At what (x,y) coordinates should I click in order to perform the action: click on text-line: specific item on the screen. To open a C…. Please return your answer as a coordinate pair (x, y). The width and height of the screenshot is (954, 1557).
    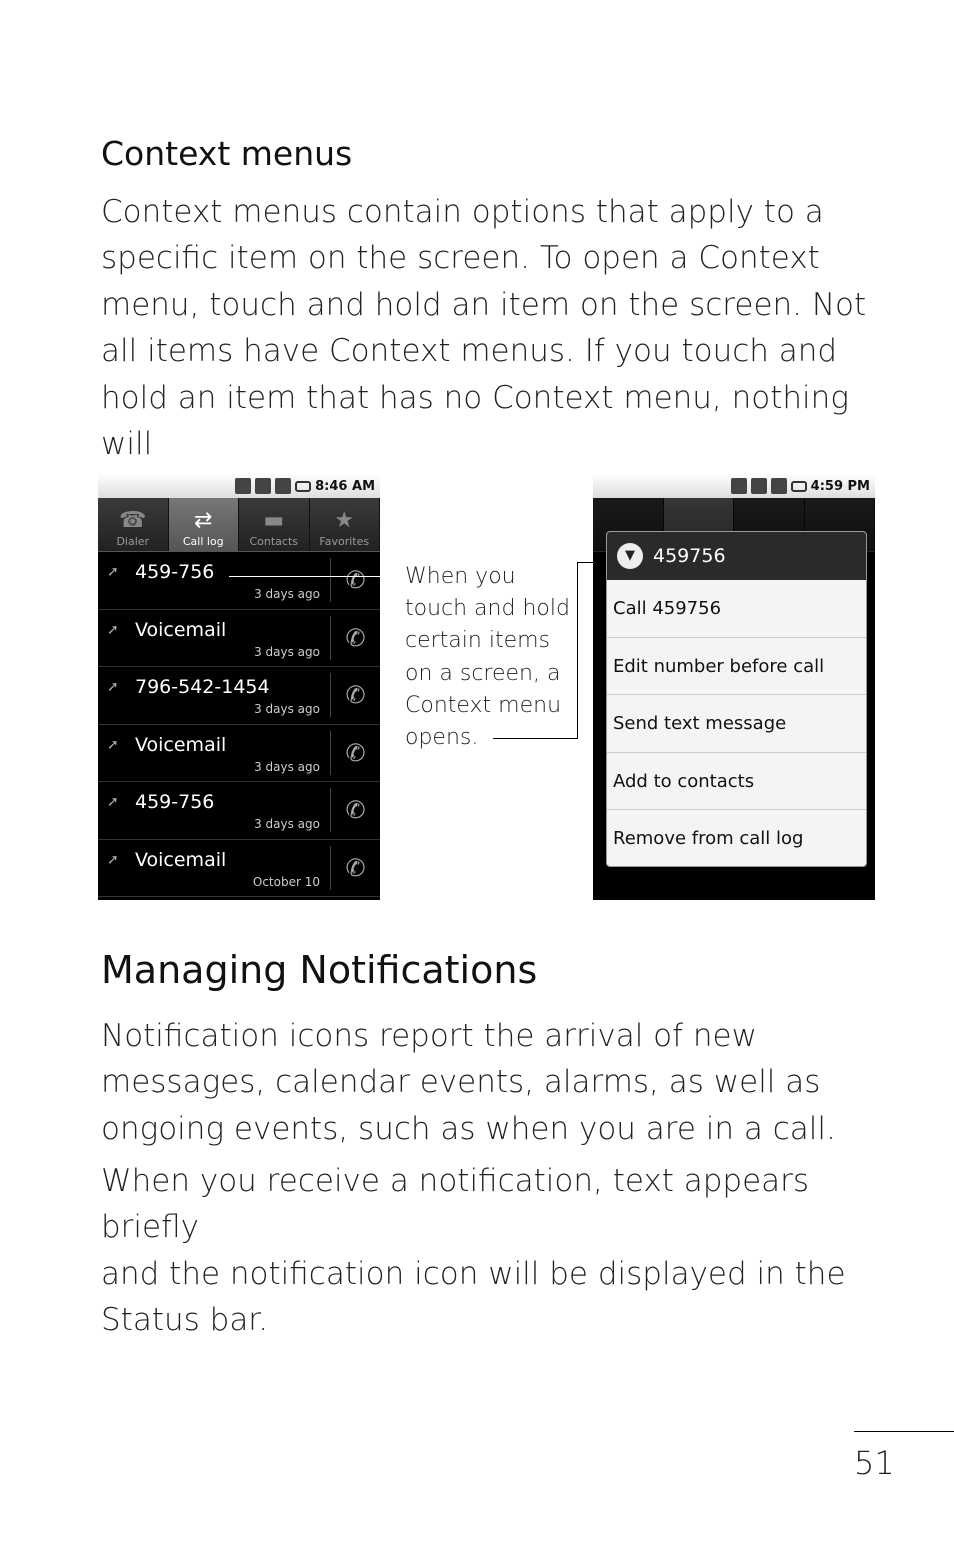
    Looking at the image, I should click on (460, 258).